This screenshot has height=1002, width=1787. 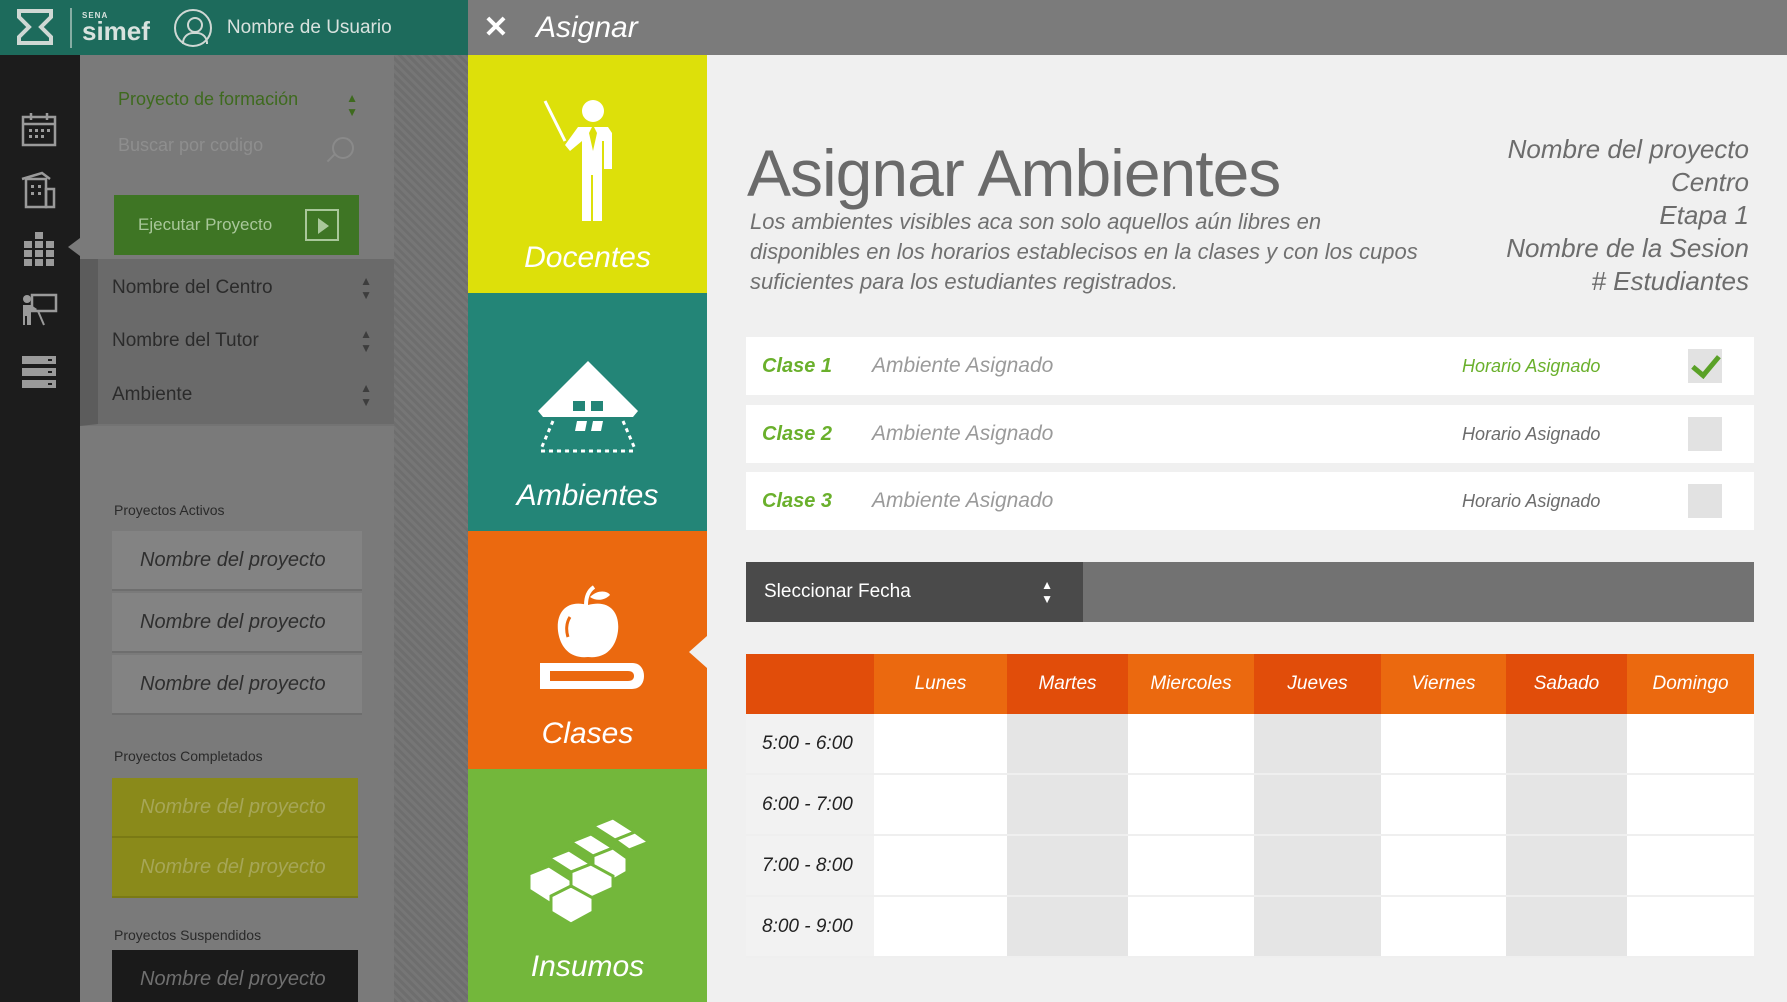 I want to click on database-icon, so click(x=39, y=372).